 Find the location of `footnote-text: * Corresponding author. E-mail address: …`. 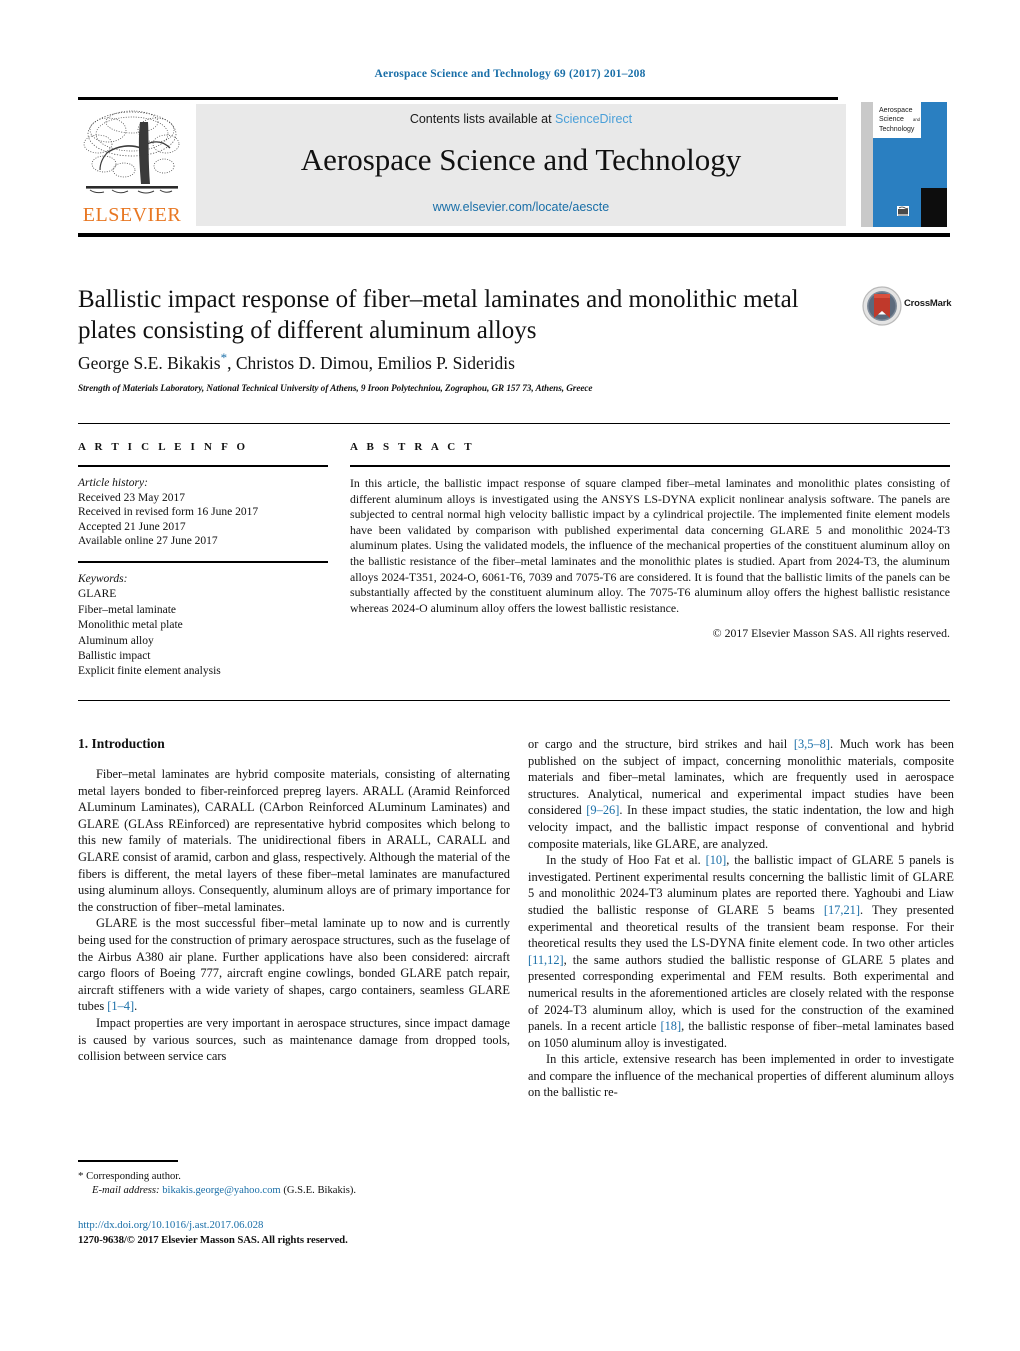

footnote-text: * Corresponding author. E-mail address: … is located at coordinates (294, 1183).